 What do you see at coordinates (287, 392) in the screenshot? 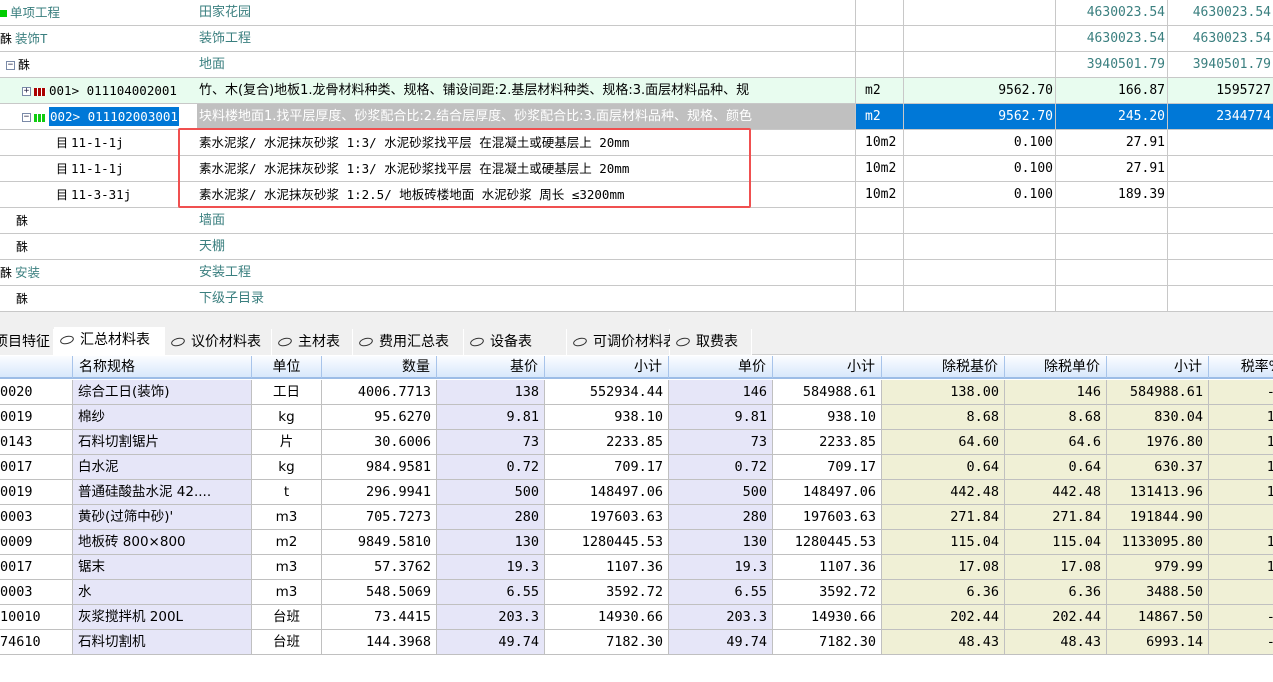
I see `material-cell: 工日` at bounding box center [287, 392].